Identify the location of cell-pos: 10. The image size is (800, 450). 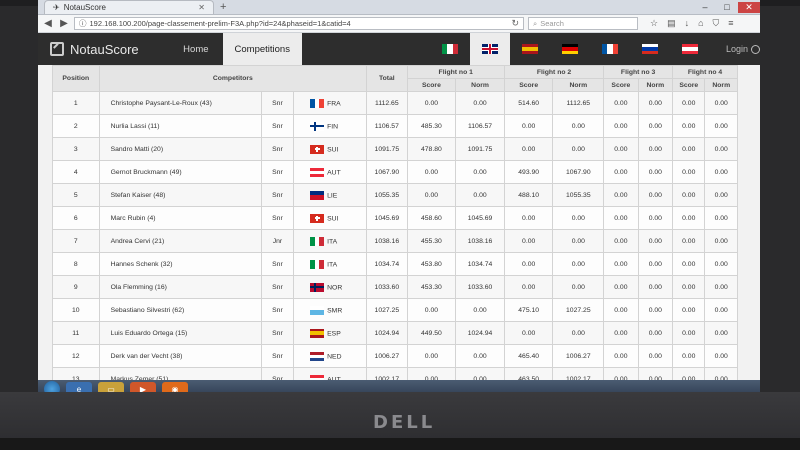
(76, 310).